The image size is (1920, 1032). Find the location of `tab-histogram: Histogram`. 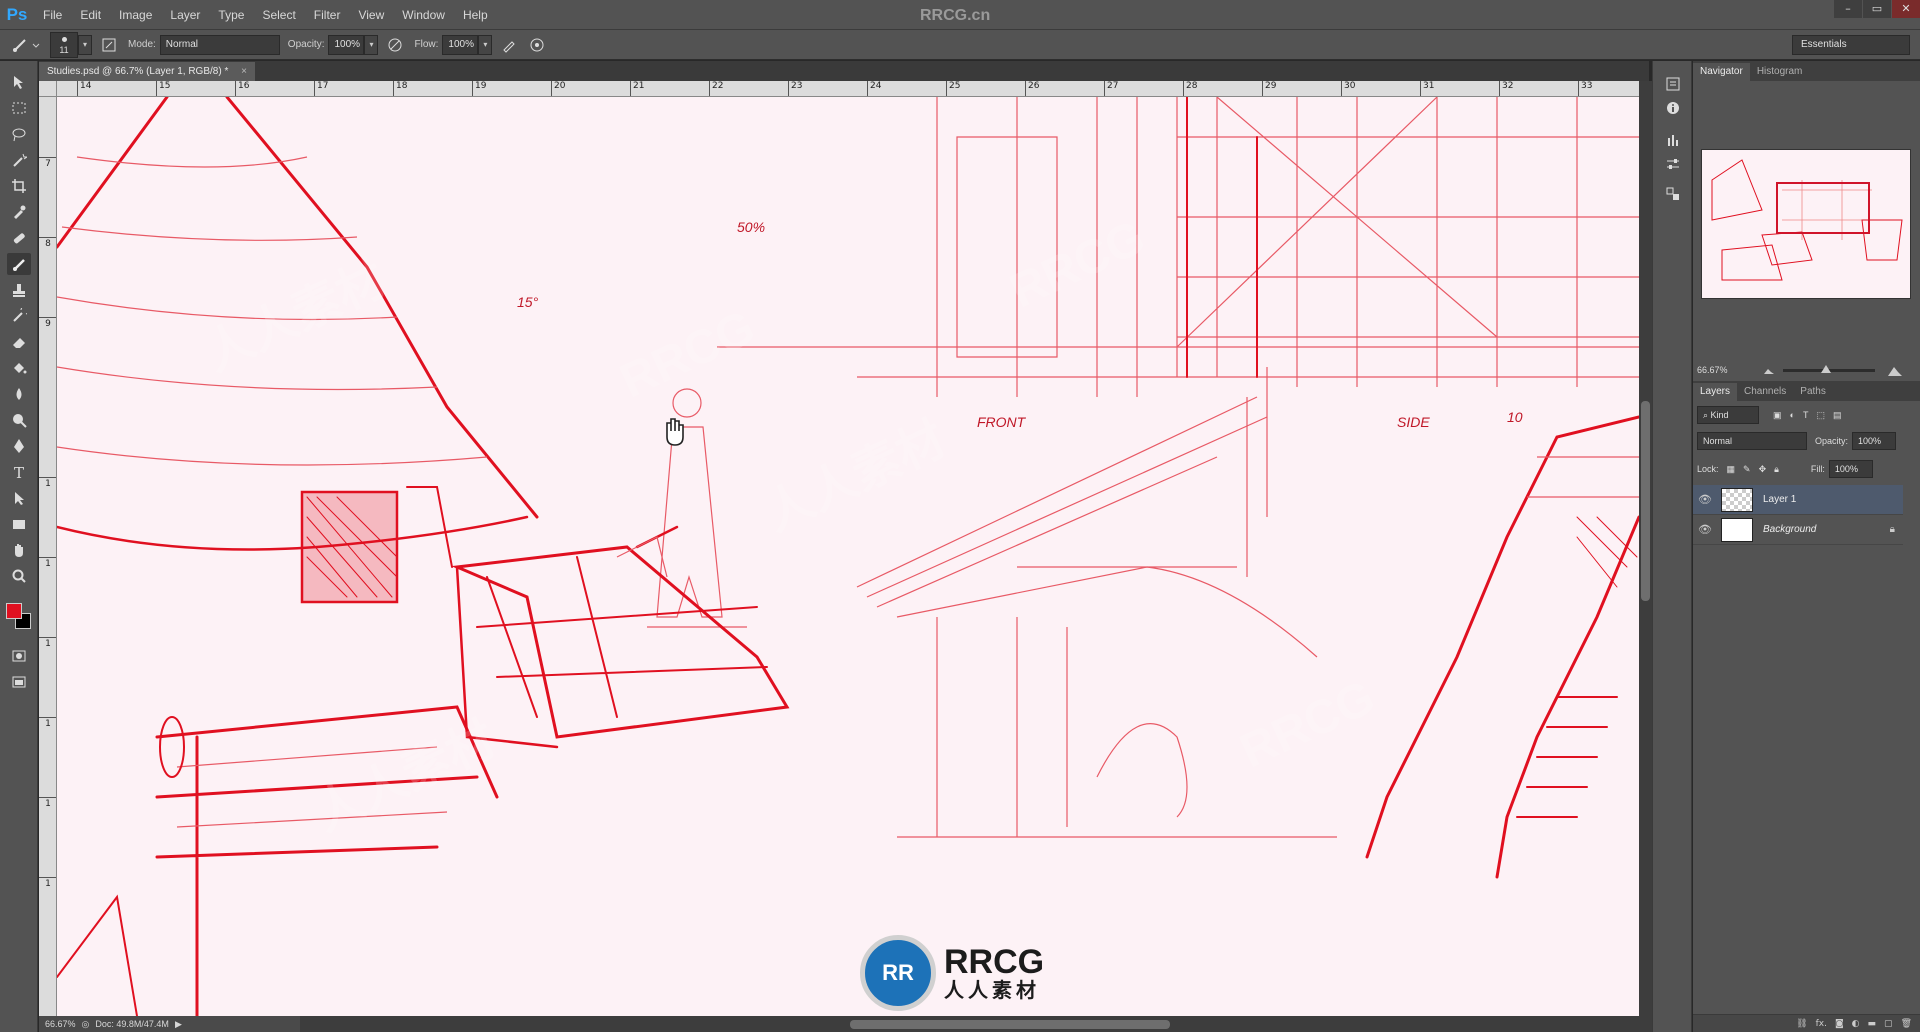

tab-histogram: Histogram is located at coordinates (1780, 72).